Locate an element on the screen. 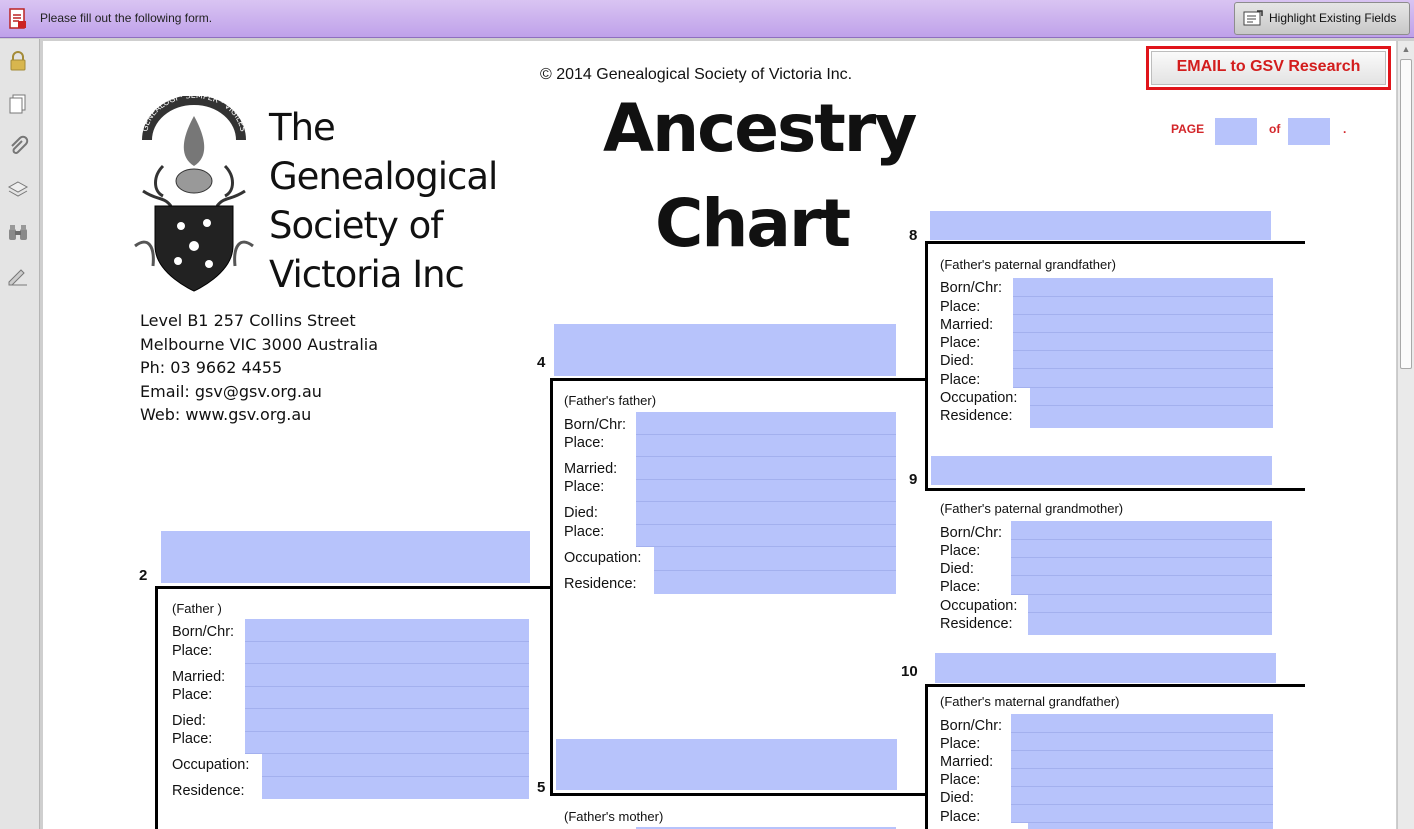 This screenshot has height=829, width=1414. pages-icon is located at coordinates (18, 104).